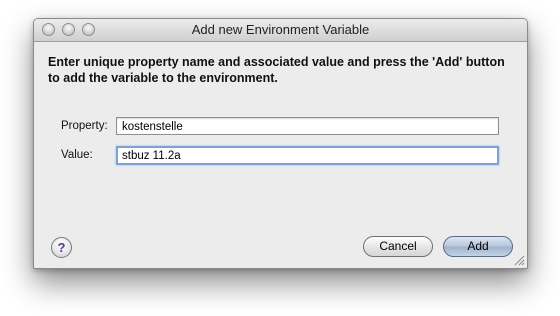 Image resolution: width=560 pixels, height=316 pixels. I want to click on property-input, so click(307, 126).